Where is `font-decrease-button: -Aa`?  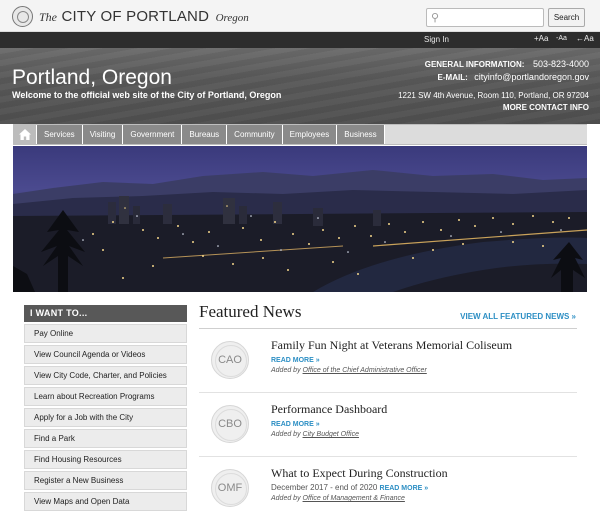
font-decrease-button: -Aa is located at coordinates (561, 38).